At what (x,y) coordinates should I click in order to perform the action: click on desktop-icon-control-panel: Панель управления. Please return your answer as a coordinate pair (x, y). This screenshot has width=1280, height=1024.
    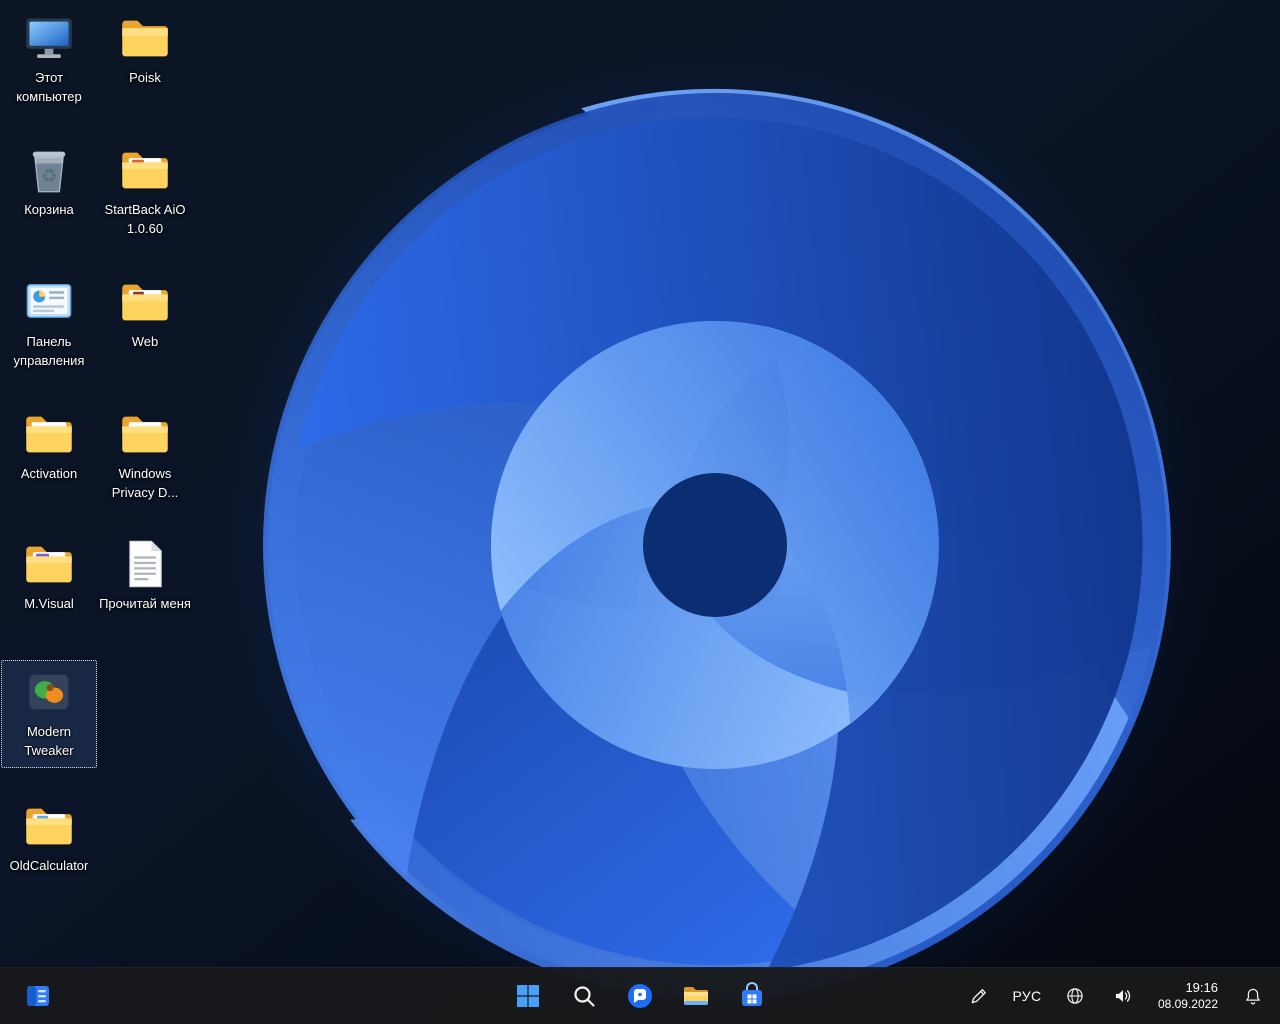
    Looking at the image, I should click on (49, 324).